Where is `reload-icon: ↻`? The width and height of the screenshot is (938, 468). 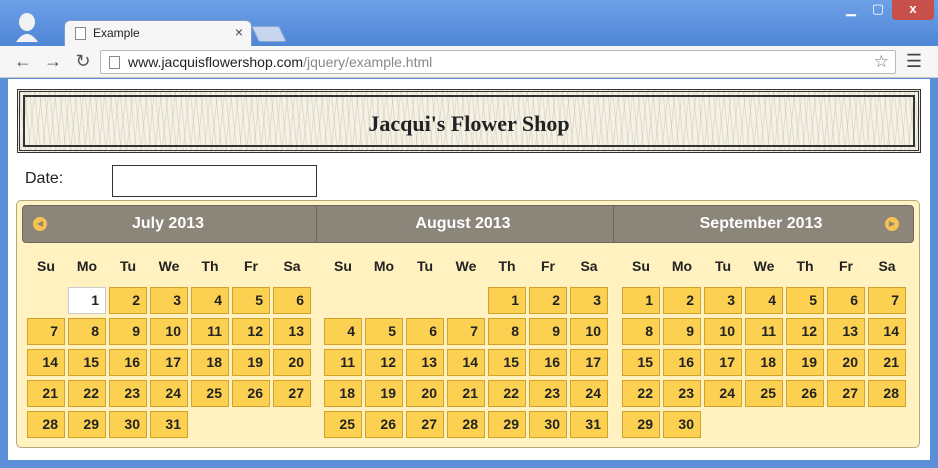 reload-icon: ↻ is located at coordinates (83, 61).